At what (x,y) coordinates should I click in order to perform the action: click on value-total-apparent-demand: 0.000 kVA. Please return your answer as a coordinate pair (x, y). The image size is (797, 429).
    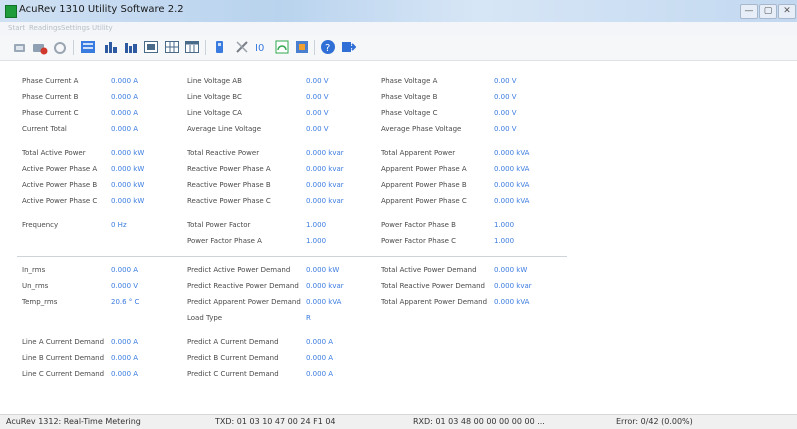
    Looking at the image, I should click on (512, 302).